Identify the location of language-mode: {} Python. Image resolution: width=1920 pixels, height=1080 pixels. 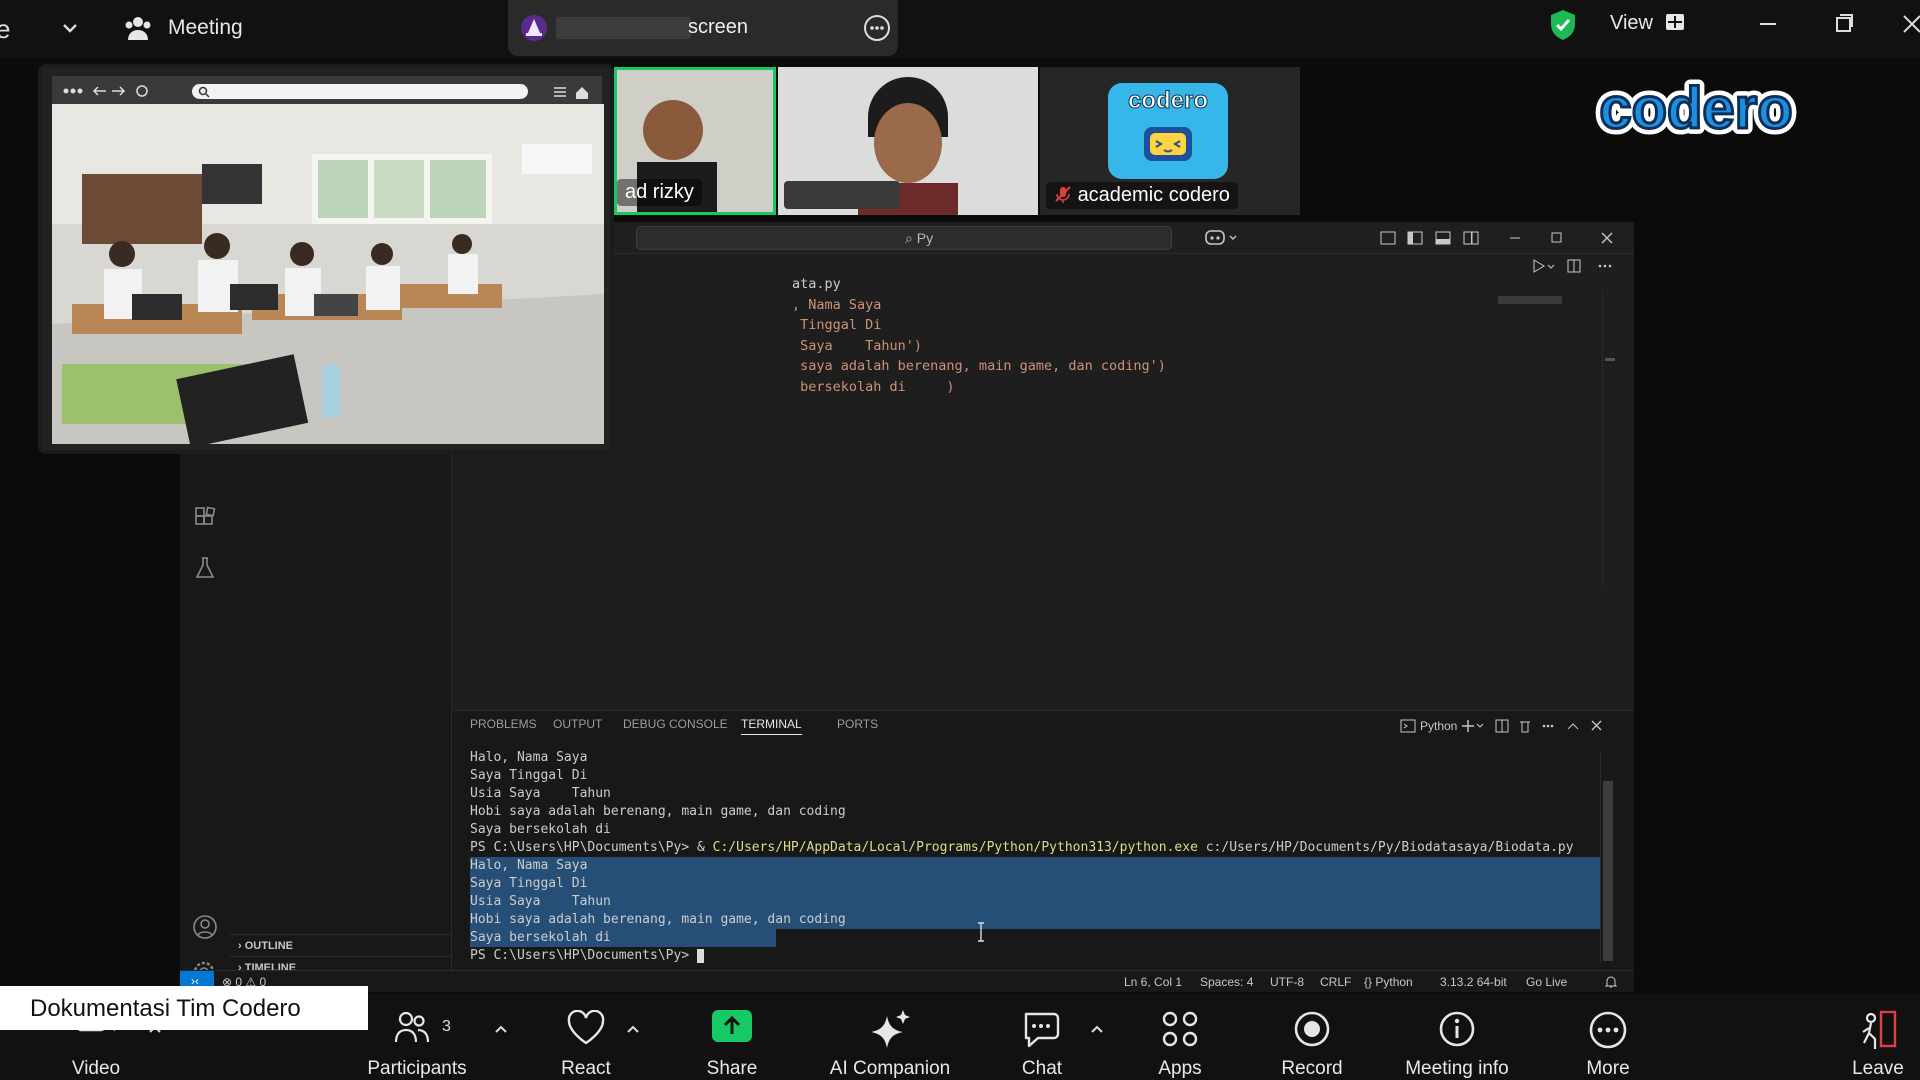
(1388, 982).